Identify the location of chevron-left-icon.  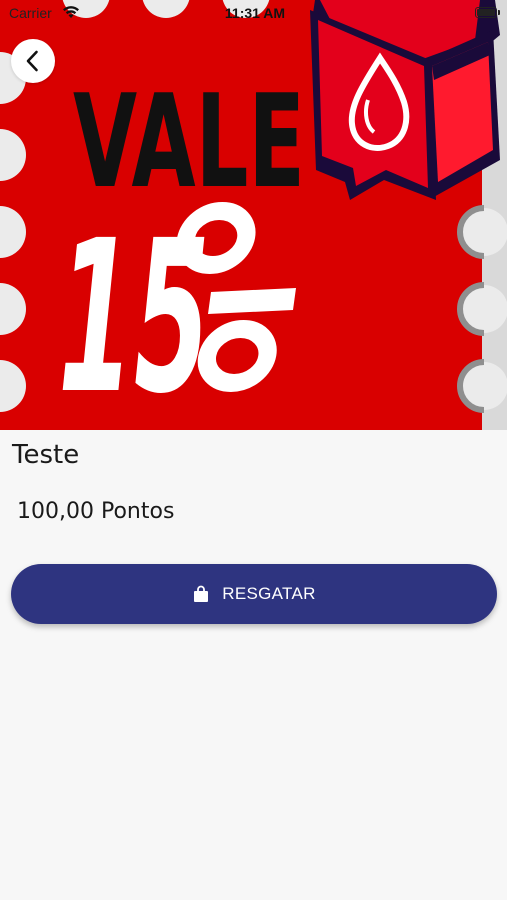
(32, 61).